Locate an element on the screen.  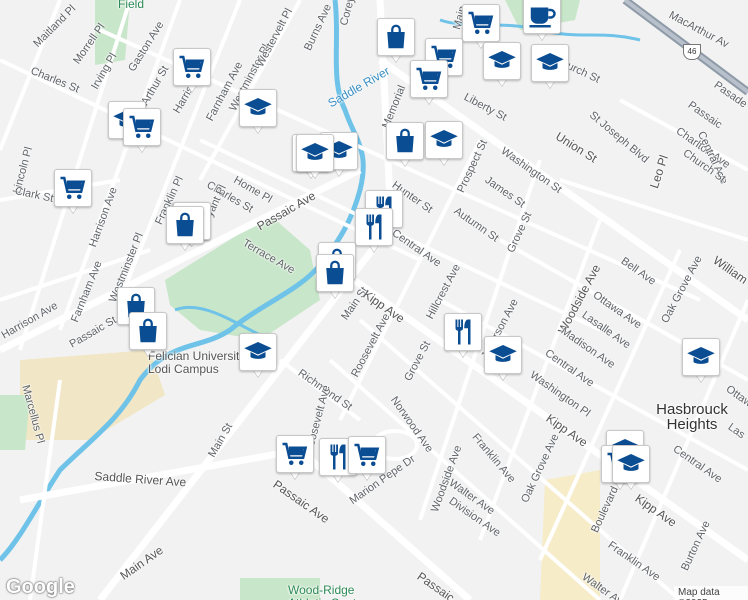
label-wood-ridge: Wood-Ridge Athletic Center is located at coordinates (327, 591).